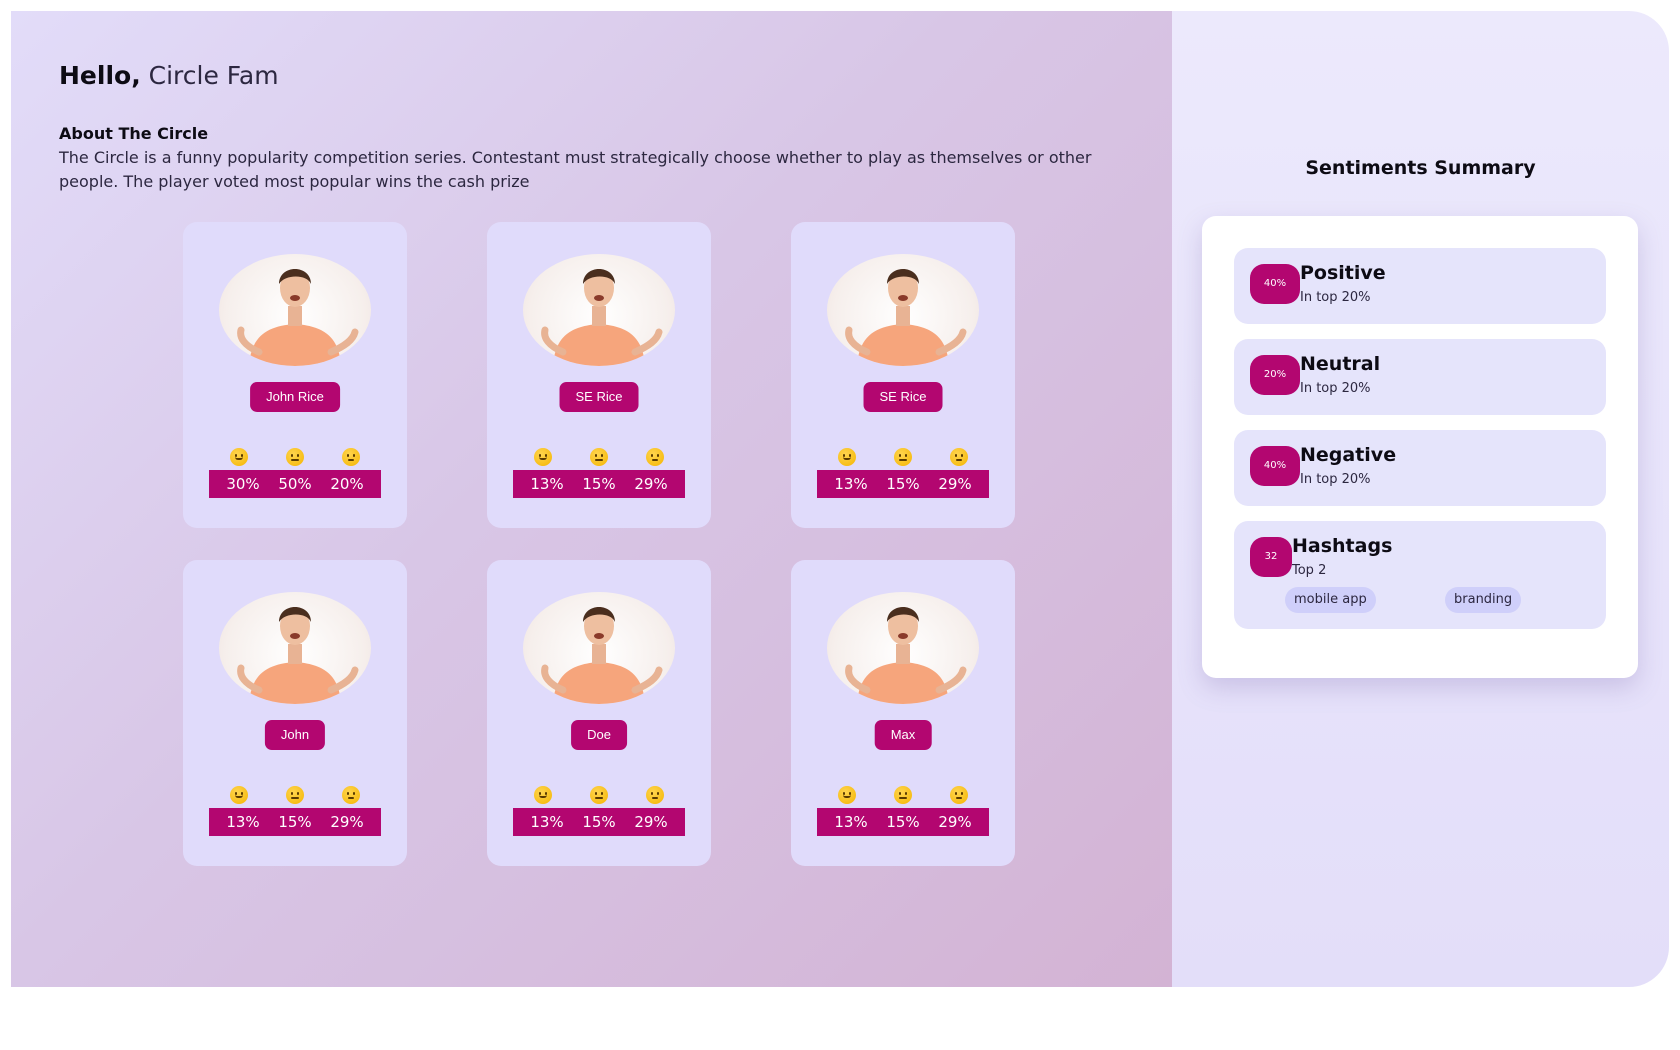 Image resolution: width=1680 pixels, height=1050 pixels. I want to click on stat-subtitle: Top 2, so click(1309, 570).